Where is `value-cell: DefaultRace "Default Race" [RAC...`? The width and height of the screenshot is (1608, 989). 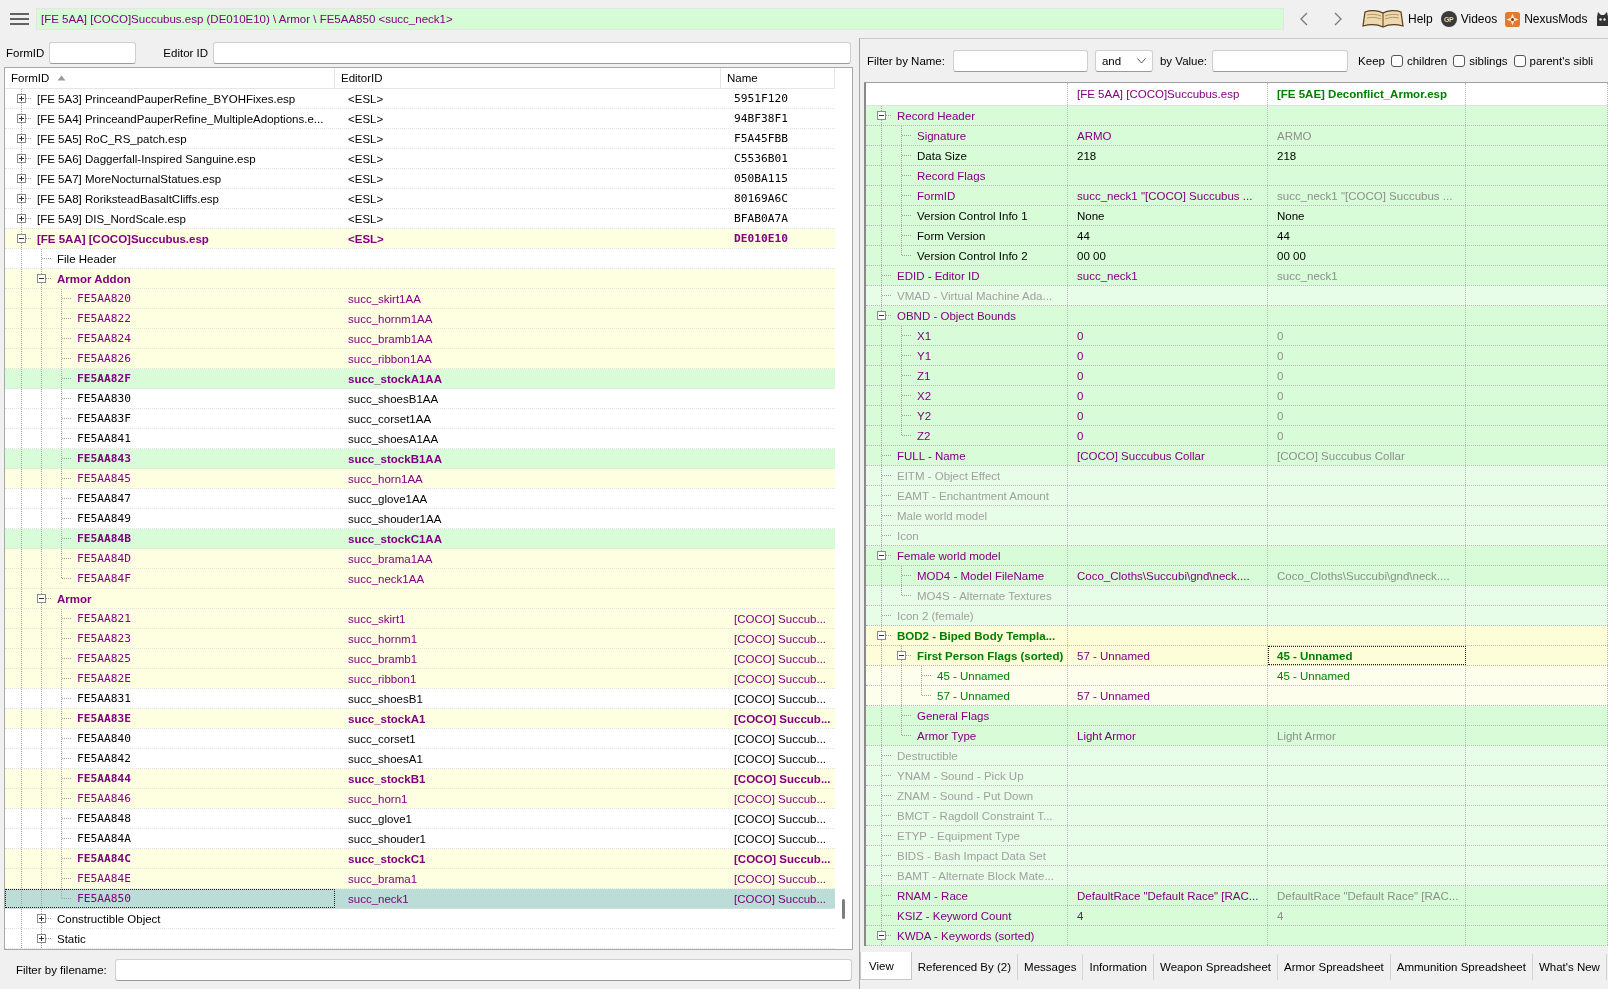
value-cell: DefaultRace "Default Race" [RAC... is located at coordinates (1168, 895).